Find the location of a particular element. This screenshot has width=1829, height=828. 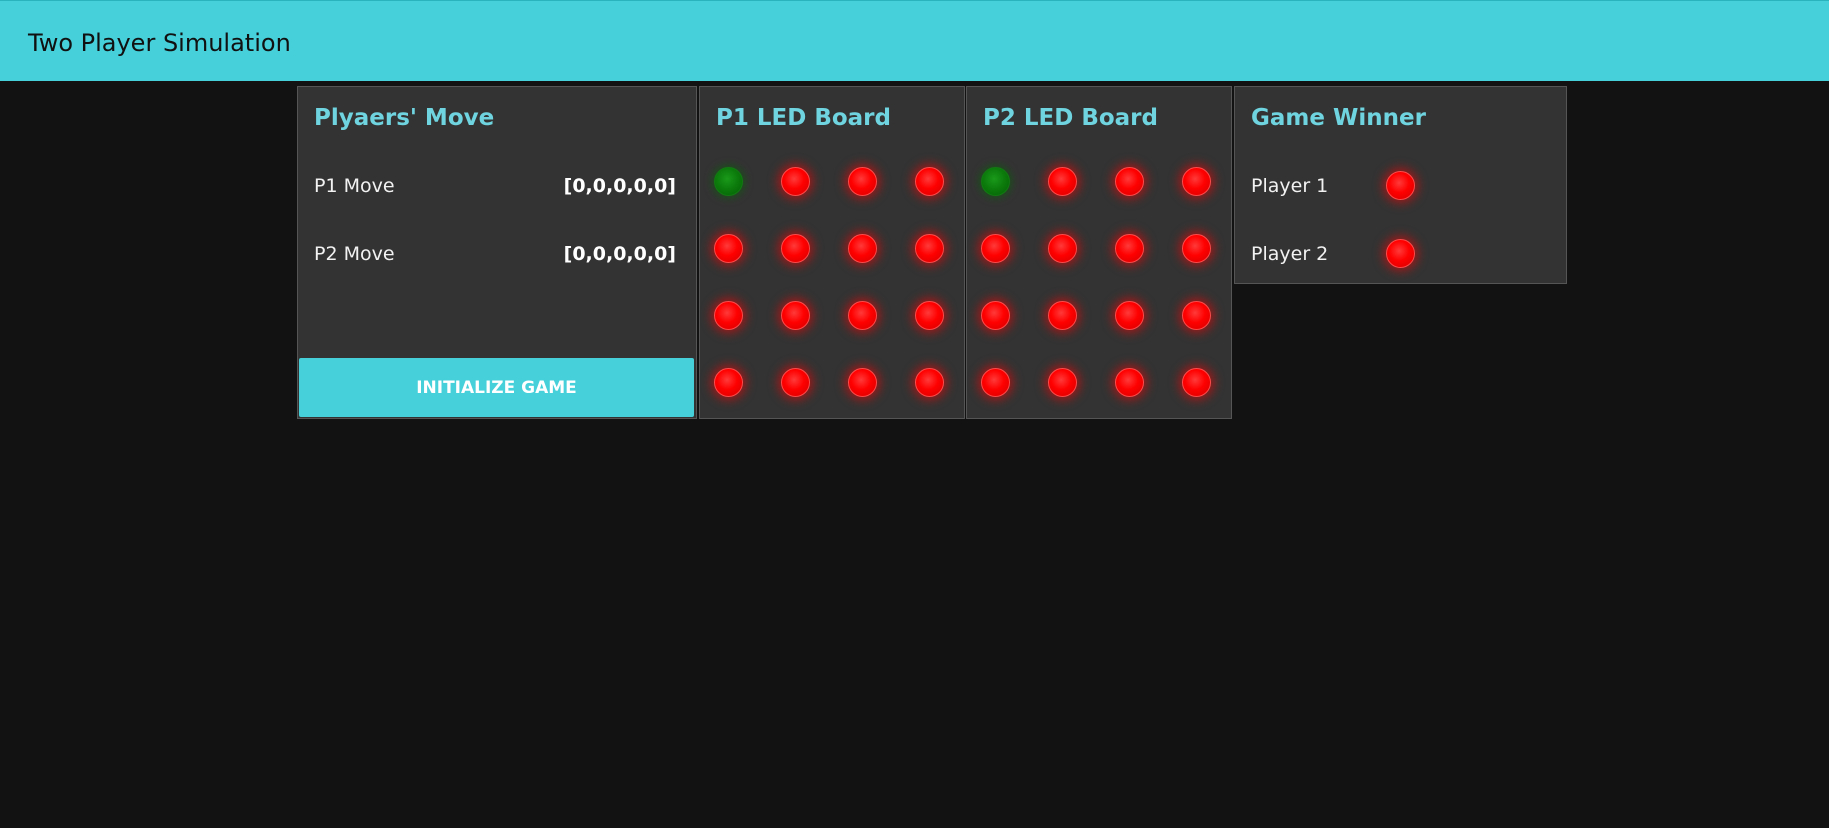

initialize-game-button: INITIALIZE GAME is located at coordinates (496, 387).